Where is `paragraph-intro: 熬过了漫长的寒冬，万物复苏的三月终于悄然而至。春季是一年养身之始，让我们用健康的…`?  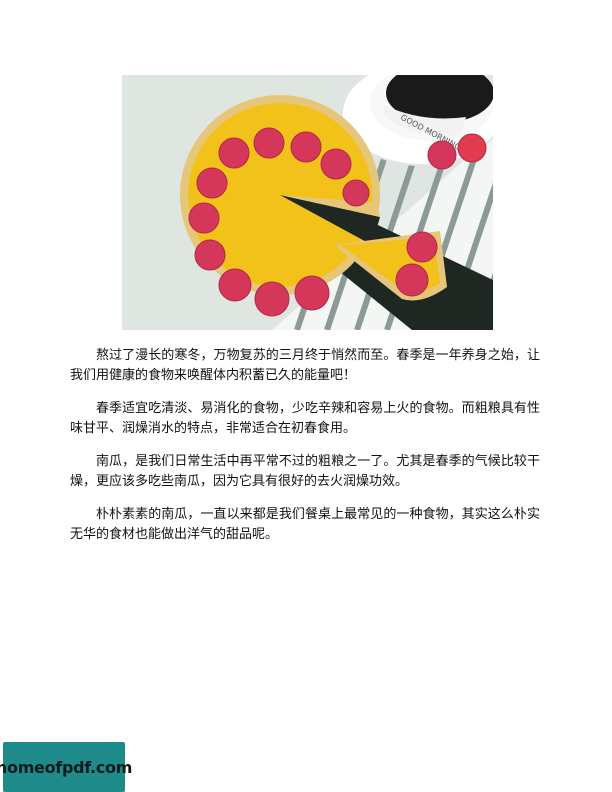
paragraph-intro: 熬过了漫长的寒冬，万物复苏的三月终于悄然而至。春季是一年养身之始，让我们用健康的… is located at coordinates (305, 365).